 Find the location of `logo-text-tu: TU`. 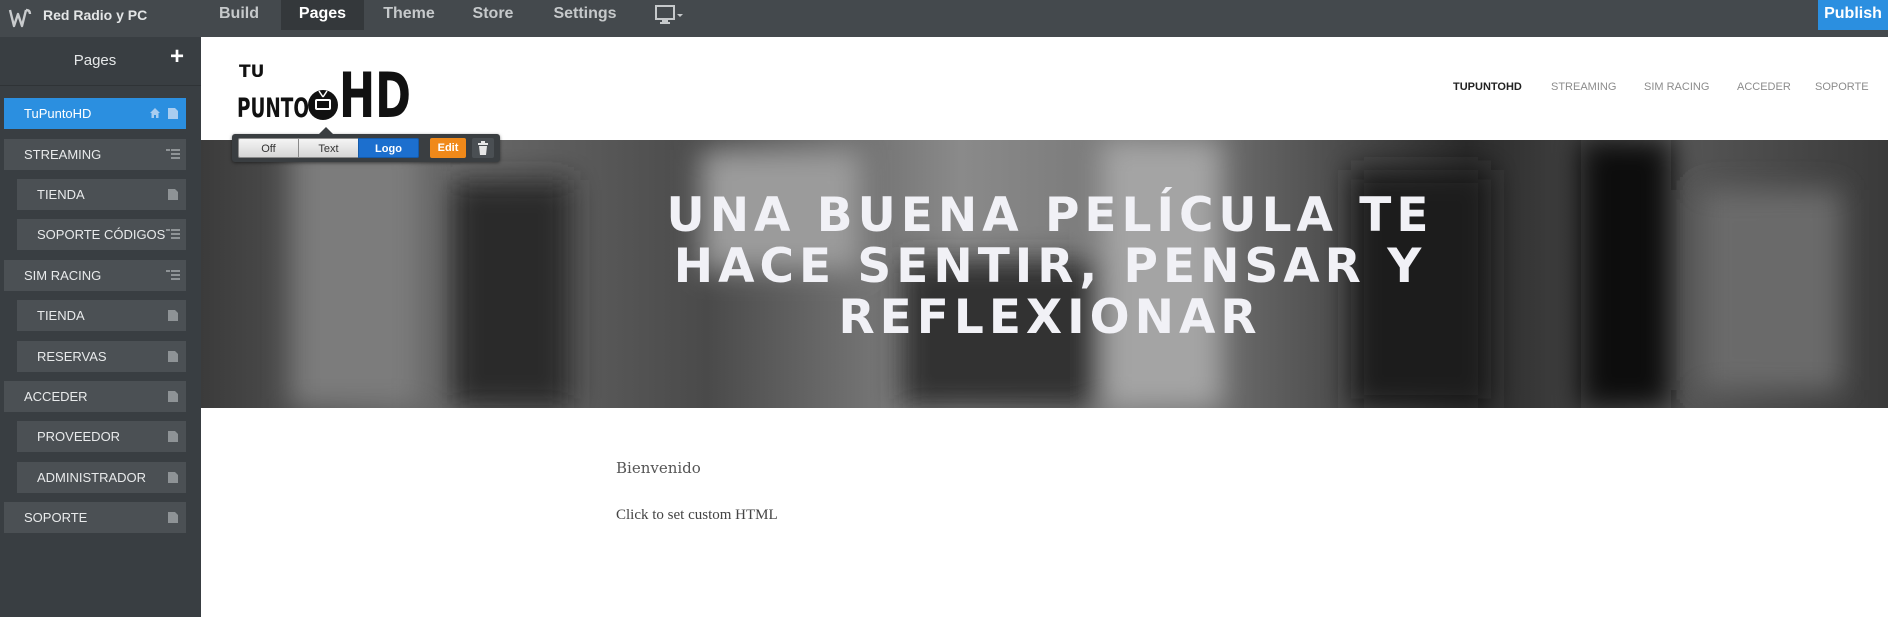

logo-text-tu: TU is located at coordinates (251, 72).